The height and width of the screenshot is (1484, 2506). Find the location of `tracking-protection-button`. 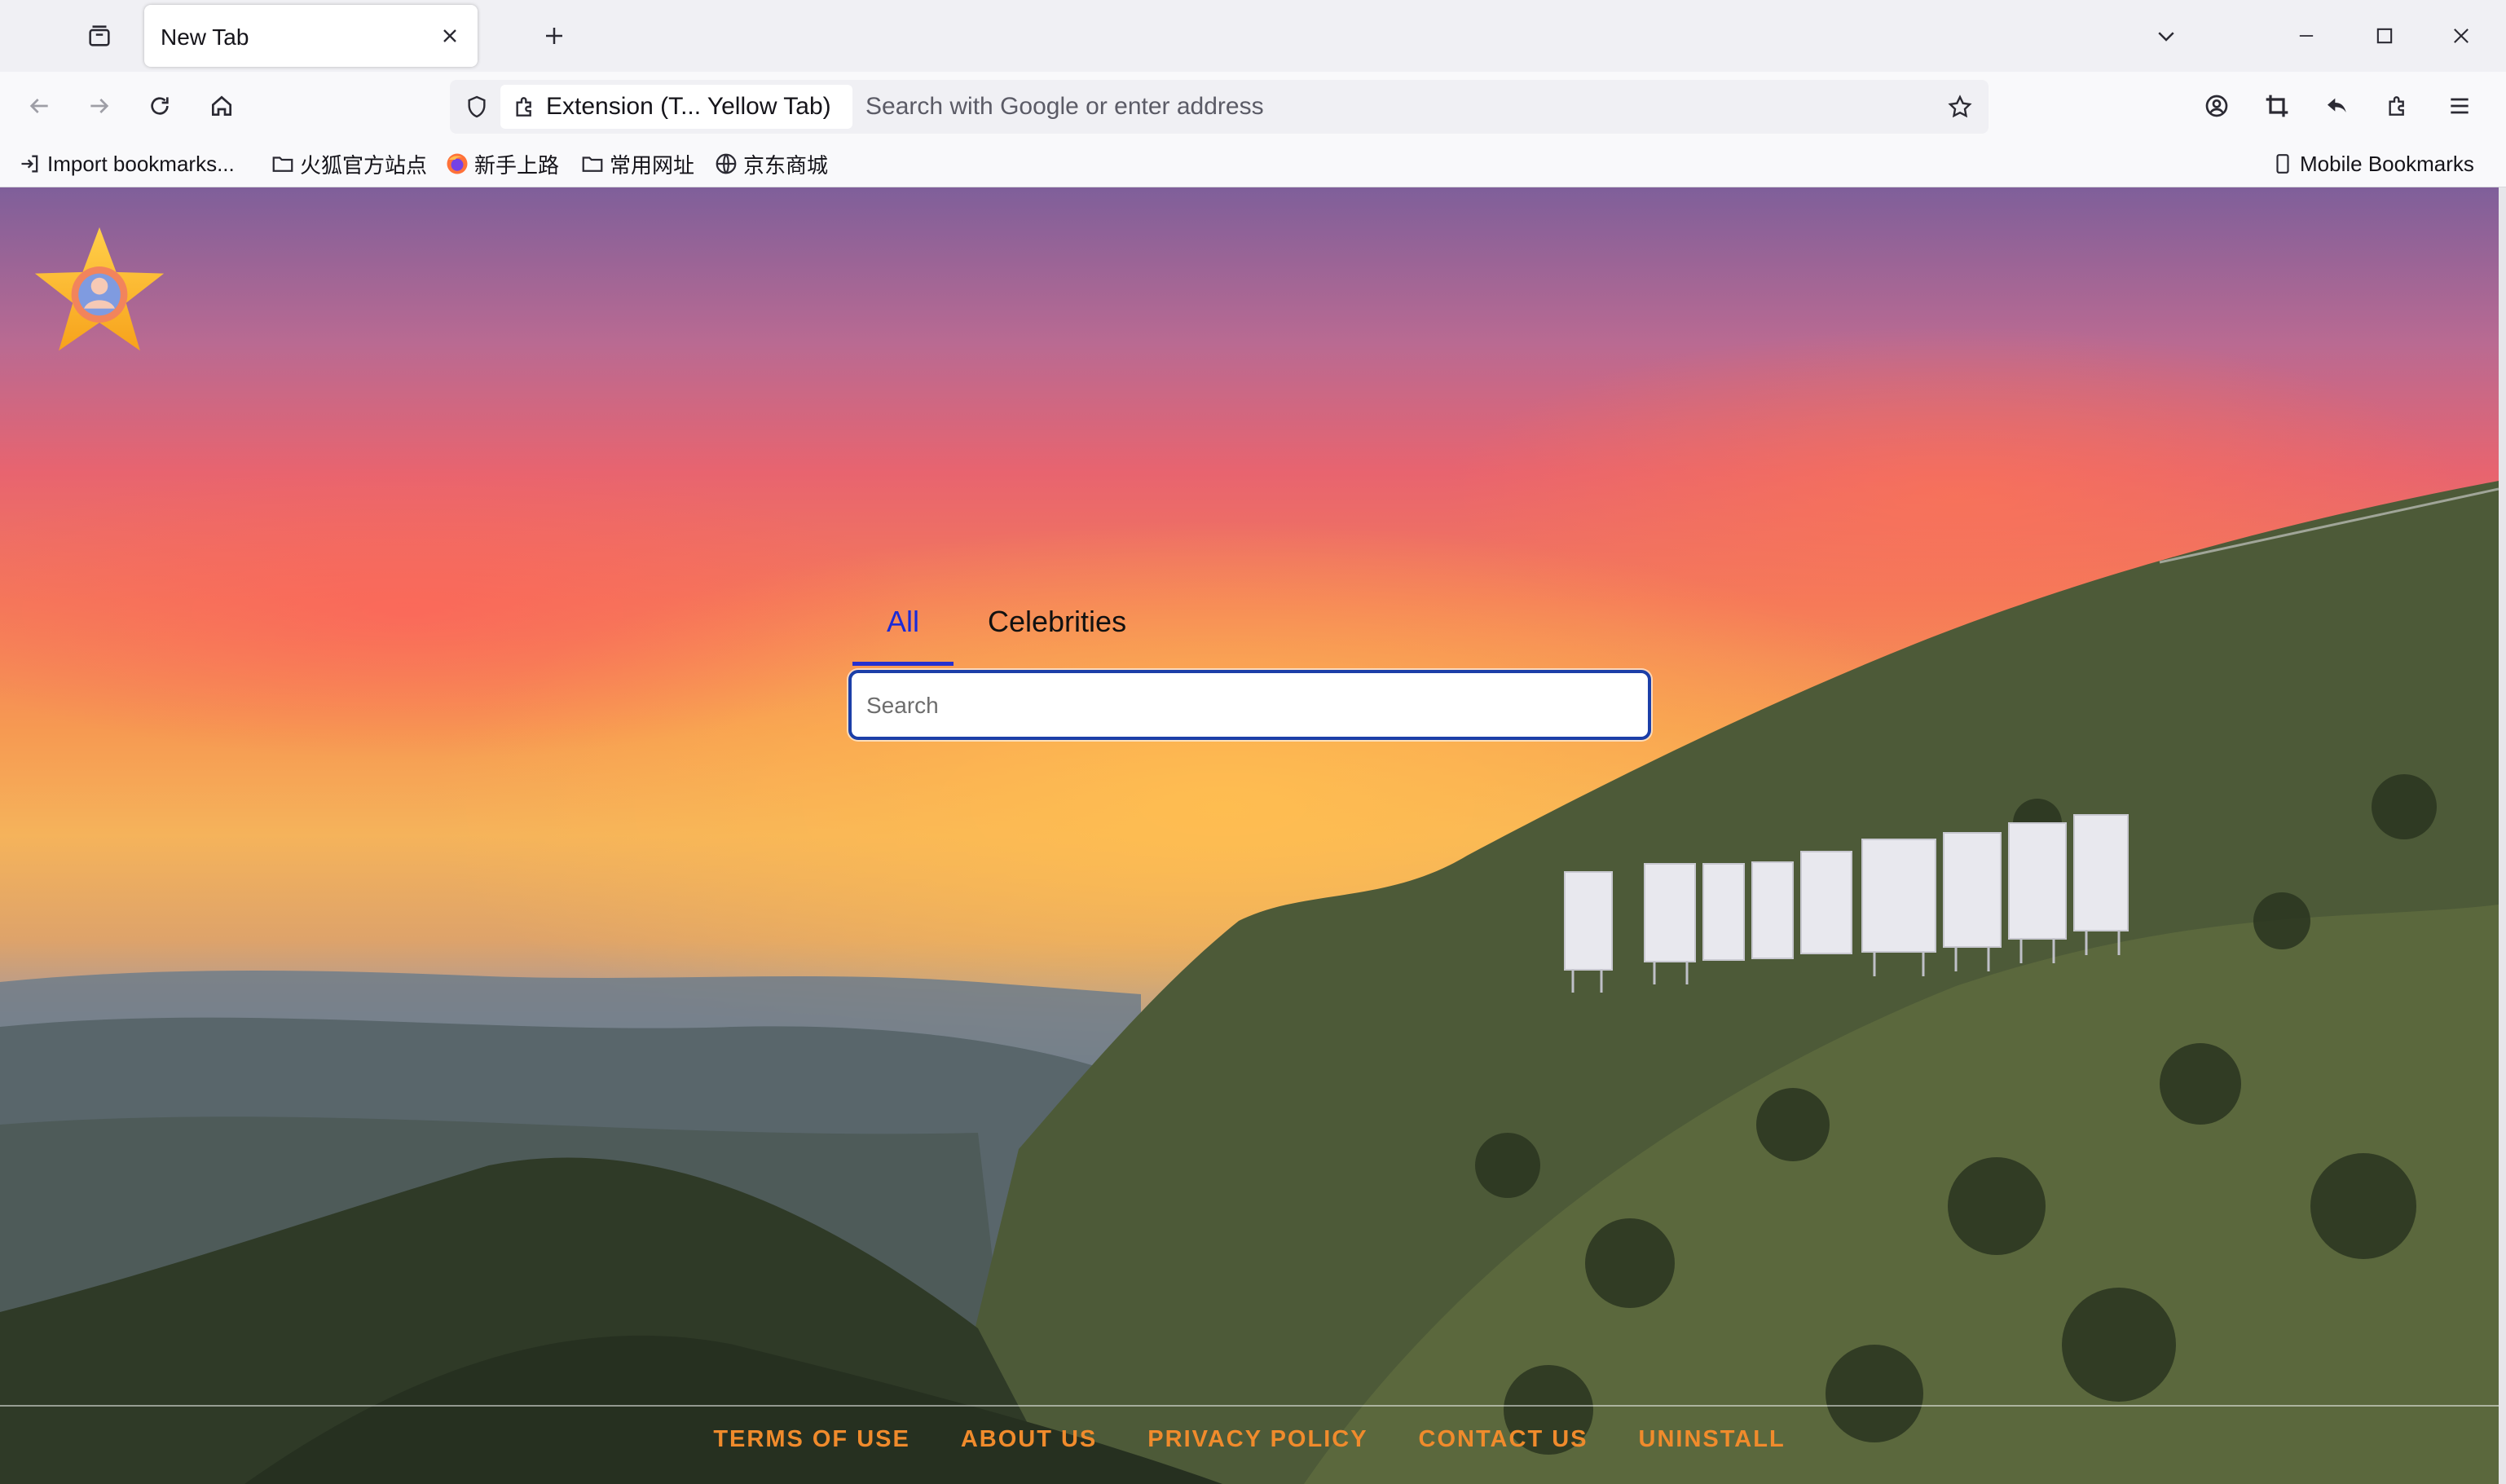

tracking-protection-button is located at coordinates (476, 106).